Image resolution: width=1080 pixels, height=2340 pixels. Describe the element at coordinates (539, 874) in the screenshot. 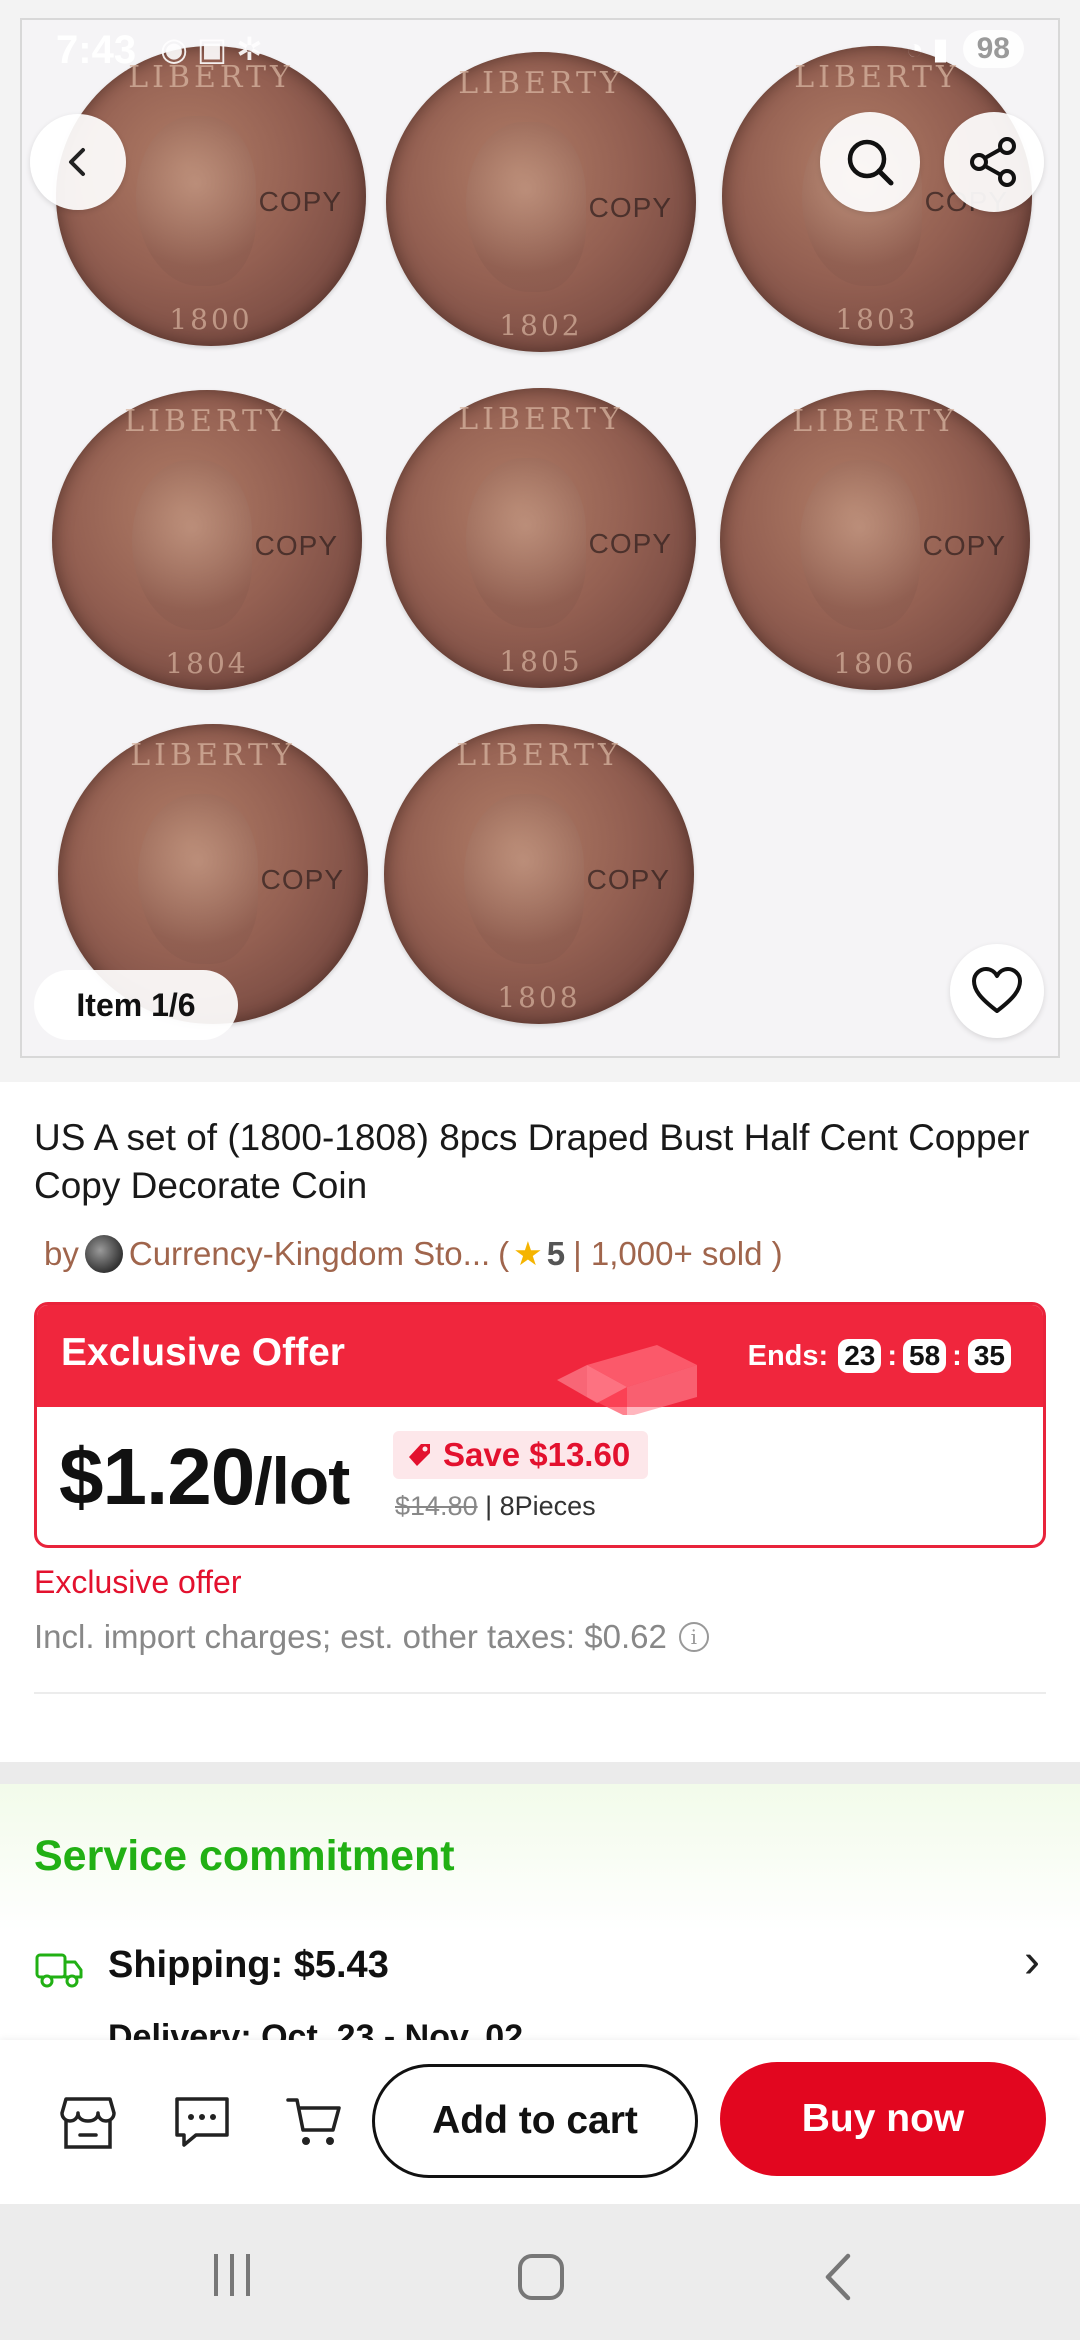

I see `coin-image: LIBERTY COPY 1808` at that location.